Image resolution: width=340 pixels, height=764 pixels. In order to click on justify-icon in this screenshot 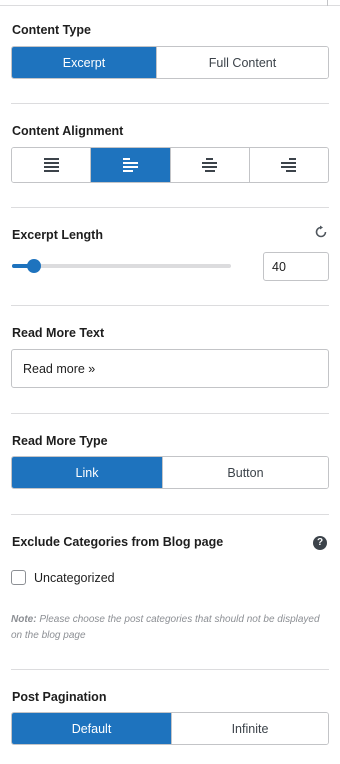, I will do `click(51, 165)`.